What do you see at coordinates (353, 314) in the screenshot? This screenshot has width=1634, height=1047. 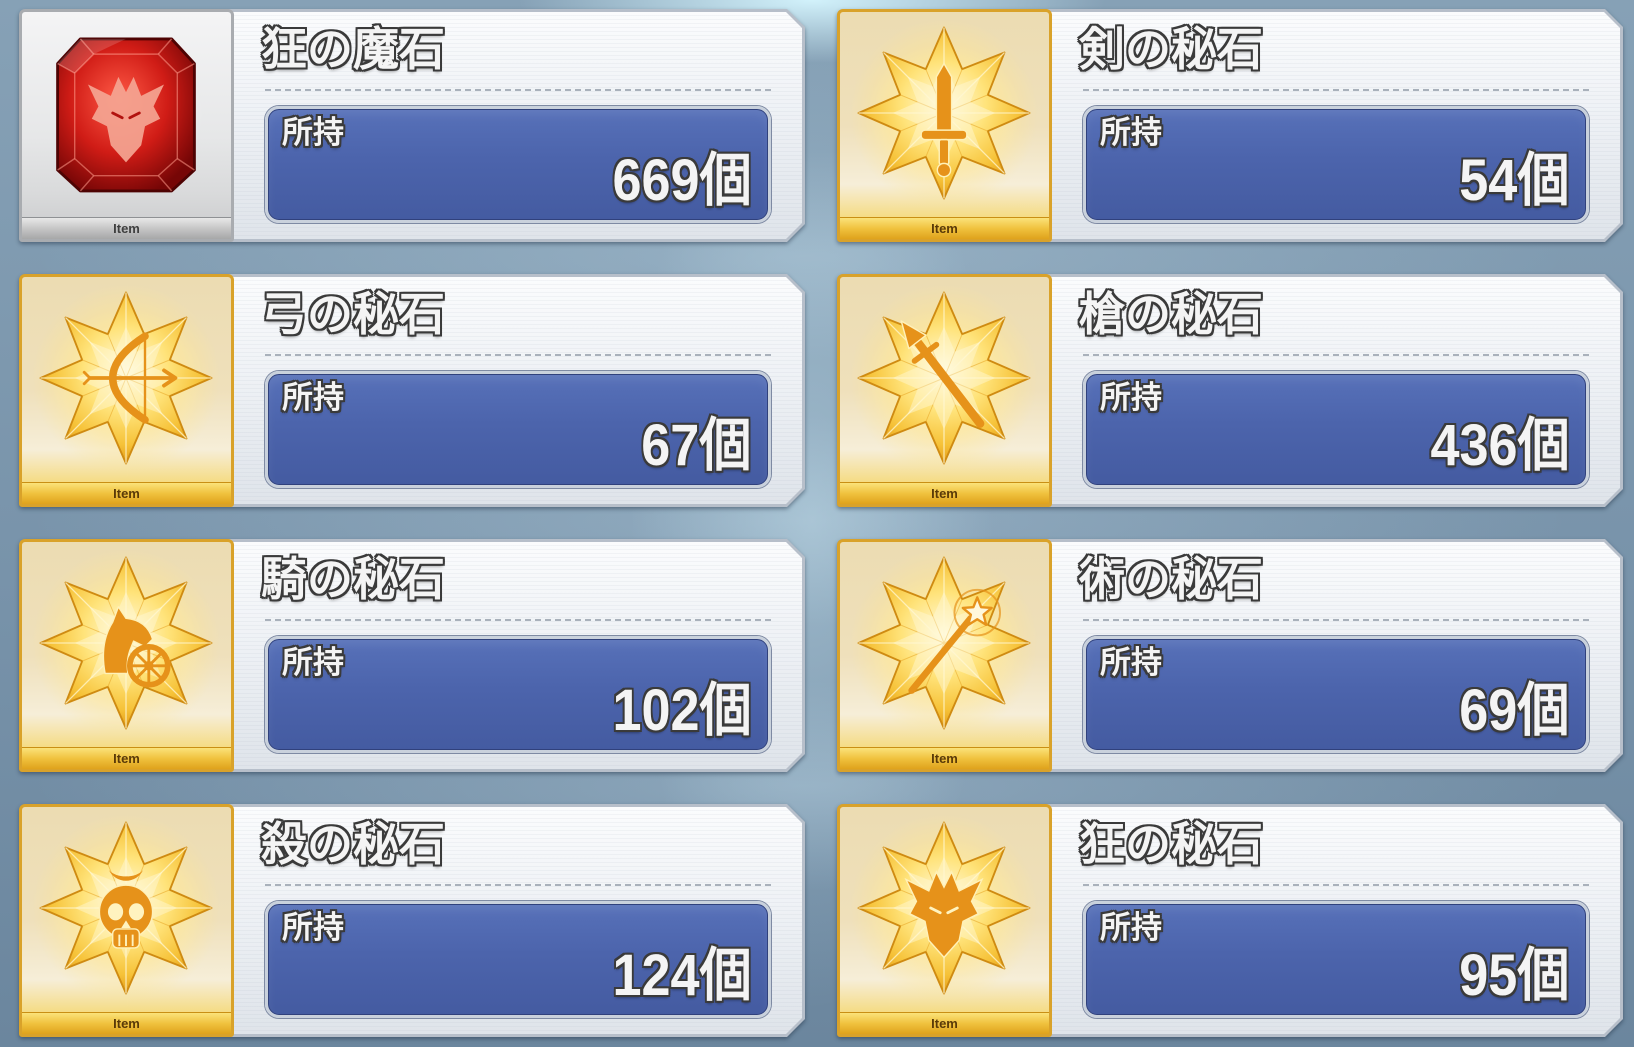 I see `item-name: 弓の秘石` at bounding box center [353, 314].